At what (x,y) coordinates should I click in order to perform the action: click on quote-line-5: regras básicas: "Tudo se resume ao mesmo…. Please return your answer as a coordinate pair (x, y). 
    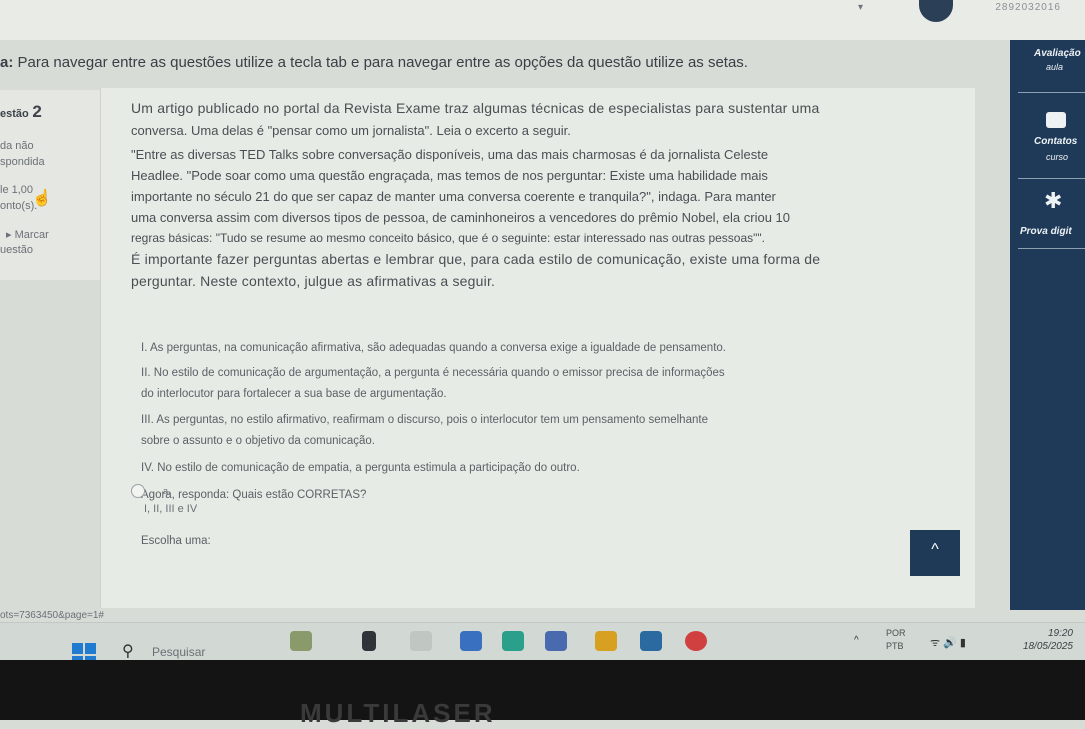
    Looking at the image, I should click on (448, 238).